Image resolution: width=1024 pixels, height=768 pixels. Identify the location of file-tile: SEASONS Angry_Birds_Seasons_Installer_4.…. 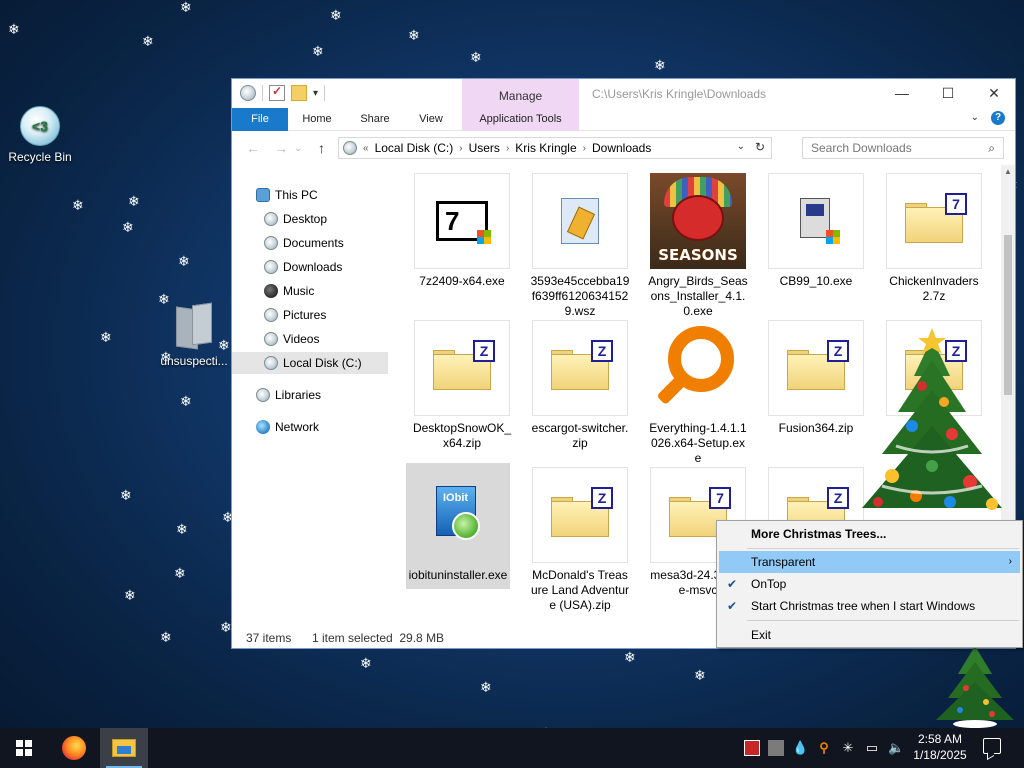
(698, 246).